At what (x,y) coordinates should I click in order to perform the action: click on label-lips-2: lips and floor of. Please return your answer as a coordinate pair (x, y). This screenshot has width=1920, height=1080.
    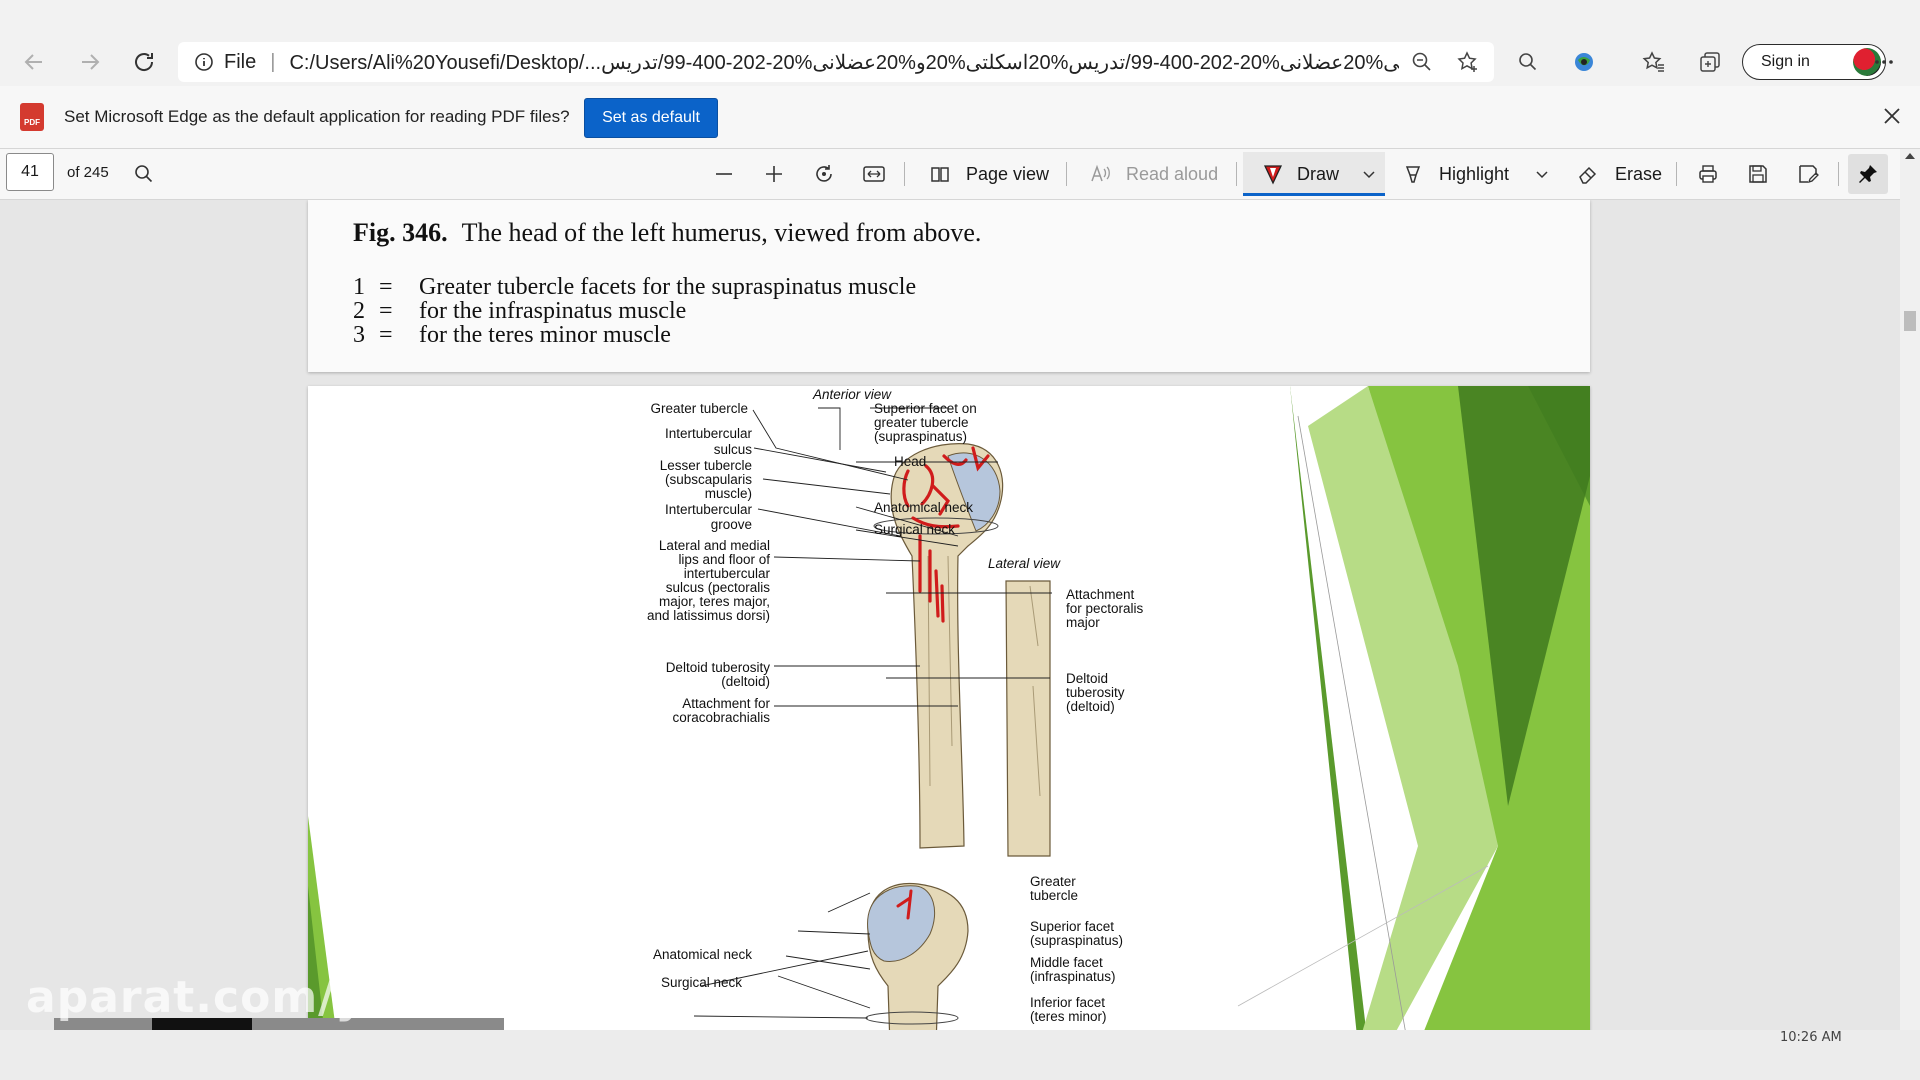
    Looking at the image, I should click on (724, 559).